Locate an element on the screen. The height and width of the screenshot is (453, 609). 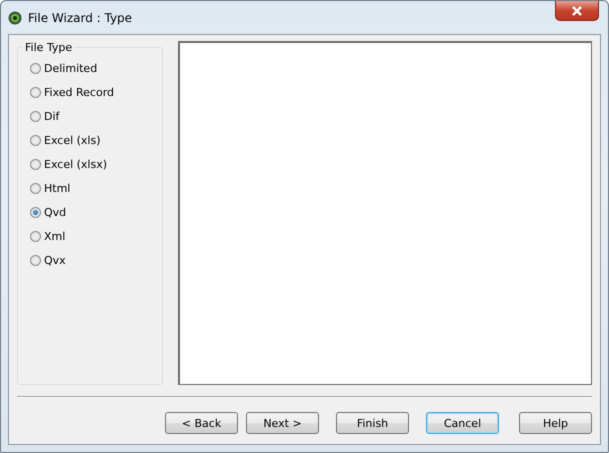
window-title: File Wizard : Type is located at coordinates (80, 17).